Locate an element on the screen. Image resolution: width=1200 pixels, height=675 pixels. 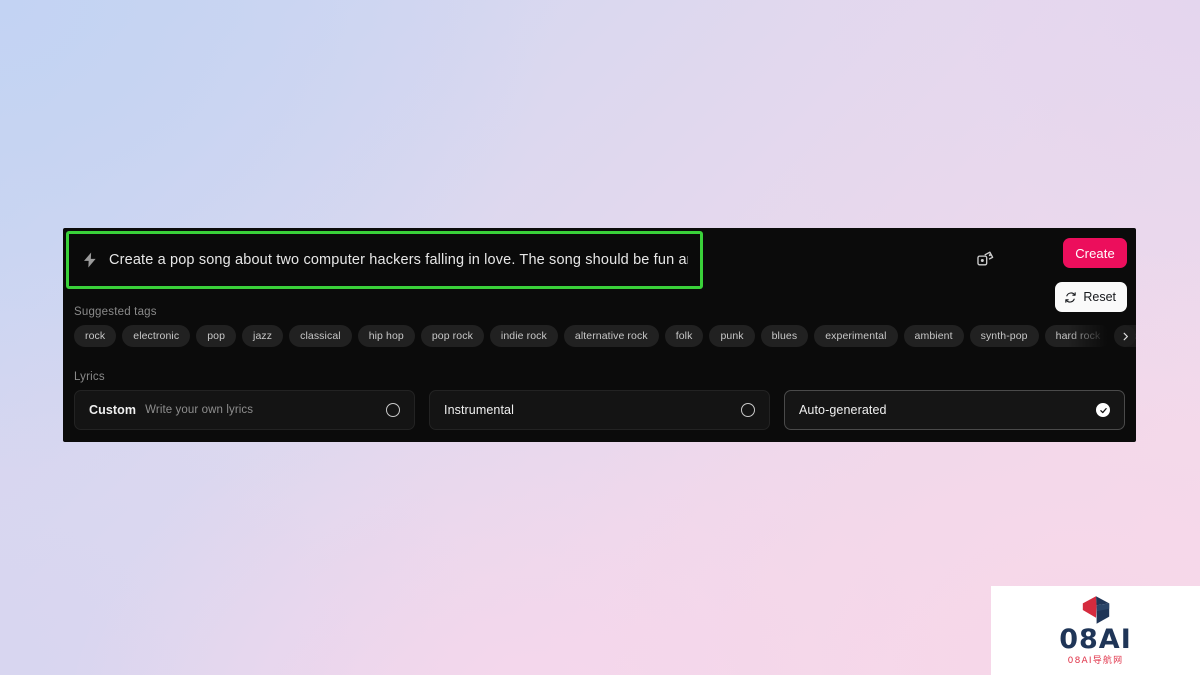
tag-chip: pop is located at coordinates (216, 336).